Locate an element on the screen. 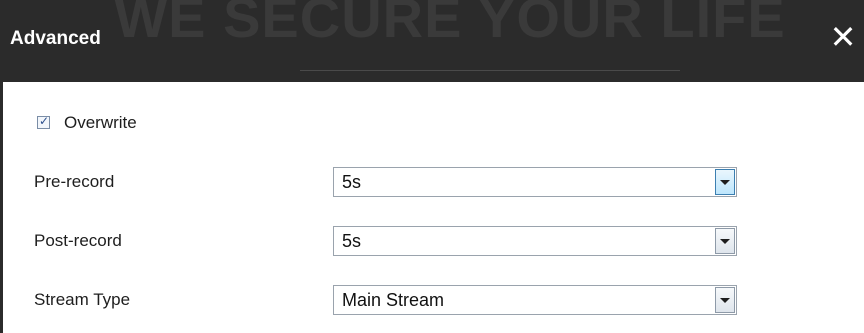  checkmark-icon: ✓ is located at coordinates (44, 121).